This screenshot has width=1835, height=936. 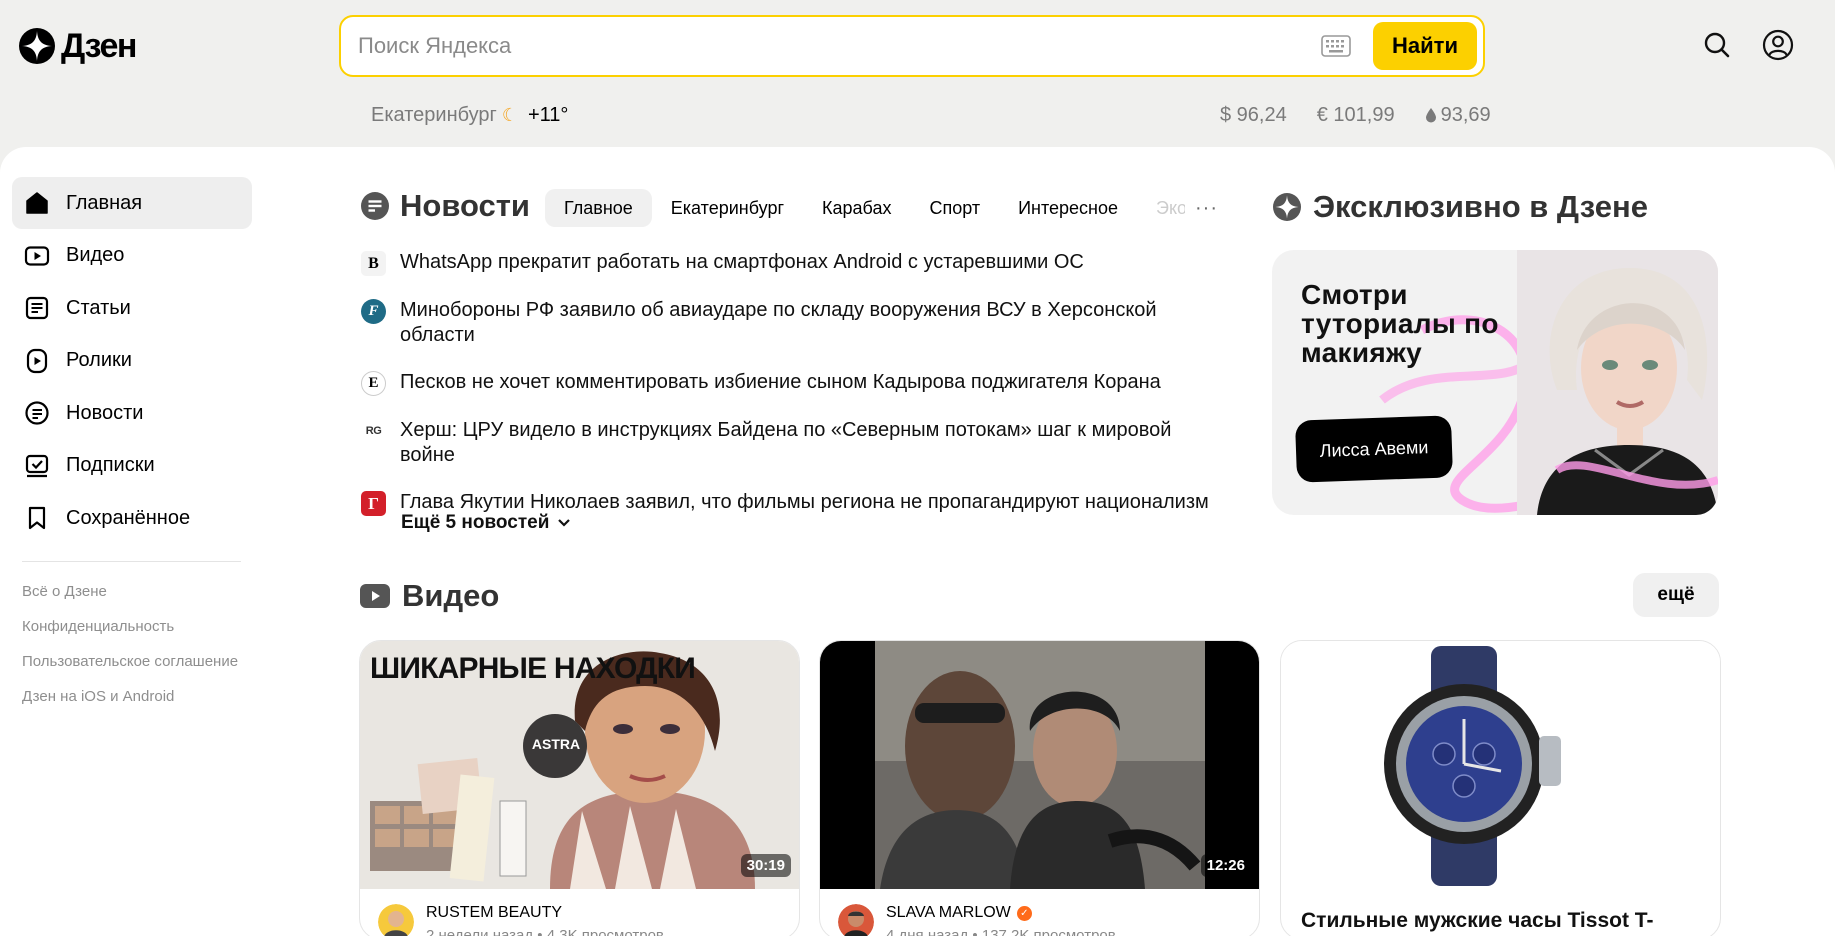 I want to click on channel-name: SLAVA MARLOW ✓, so click(x=1001, y=913).